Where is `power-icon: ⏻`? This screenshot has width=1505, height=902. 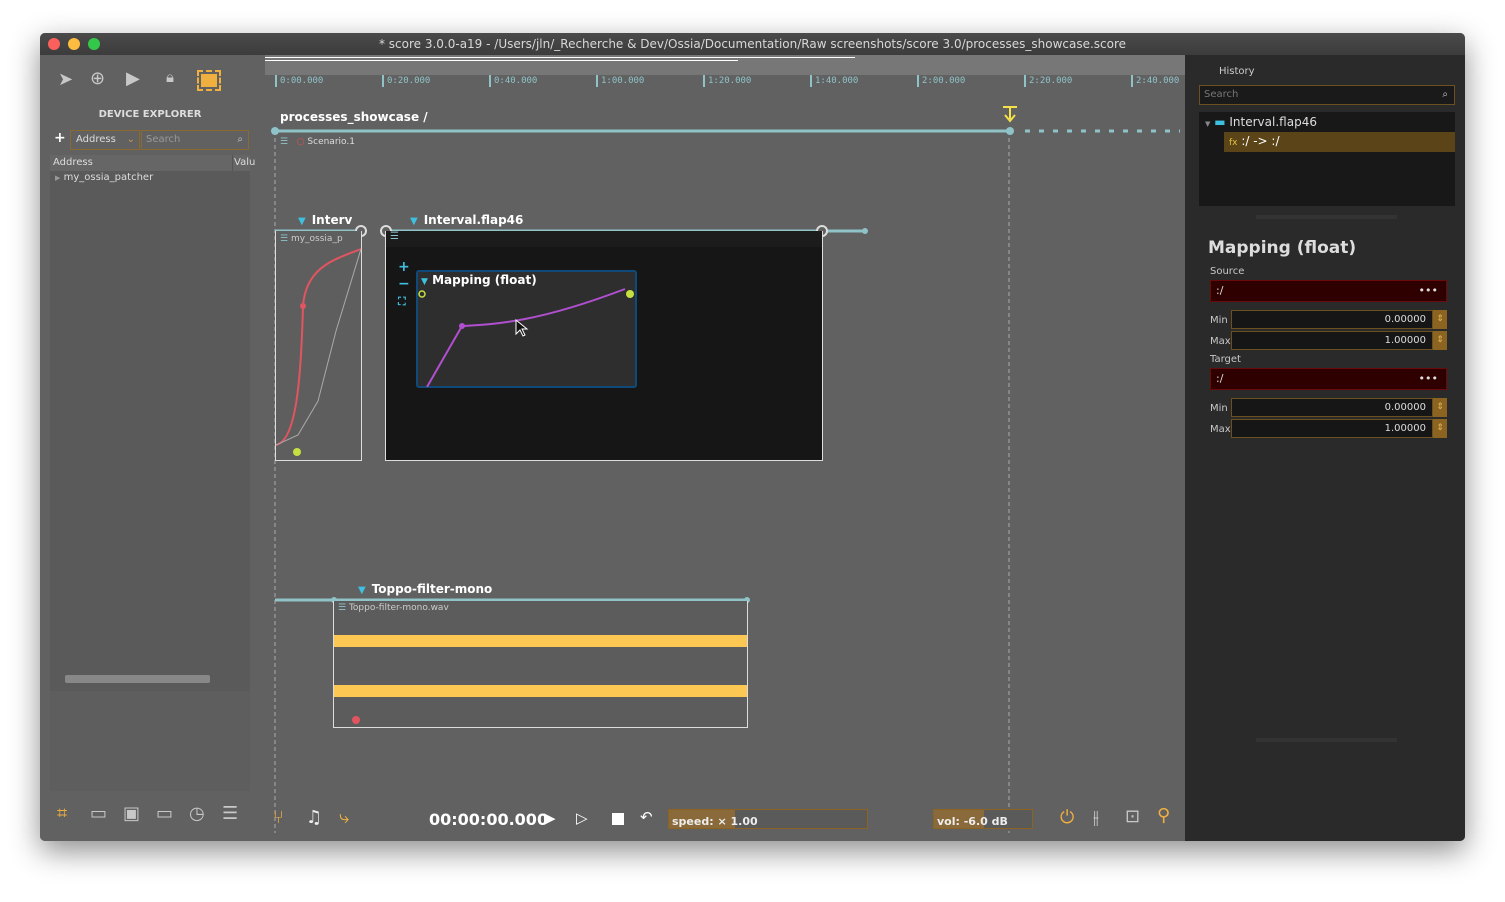
power-icon: ⏻ is located at coordinates (1067, 817).